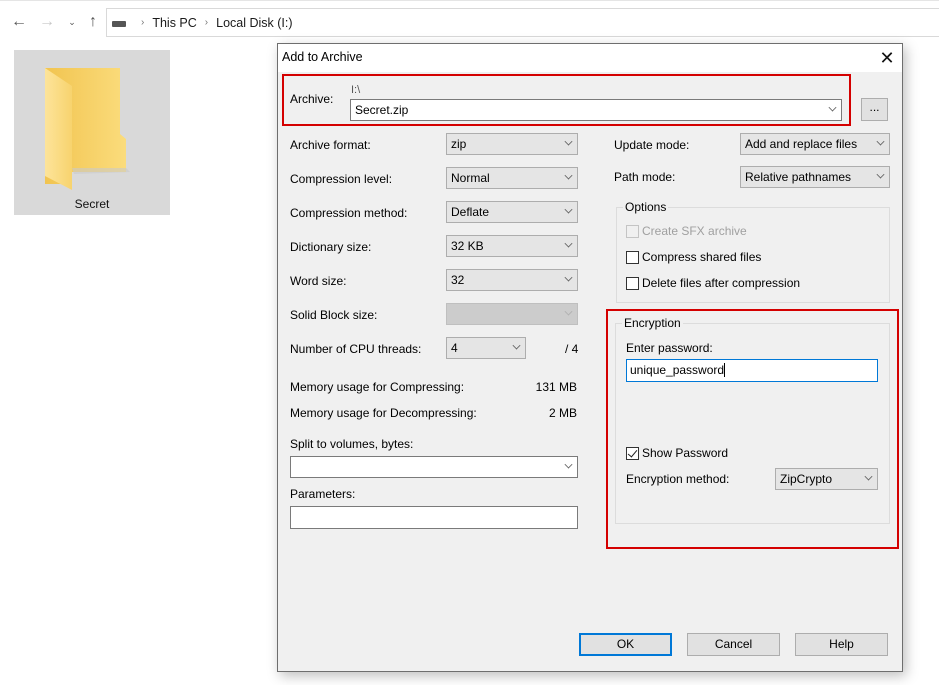 Image resolution: width=939 pixels, height=685 pixels. What do you see at coordinates (92, 204) in the screenshot?
I see `folder-name: Secret` at bounding box center [92, 204].